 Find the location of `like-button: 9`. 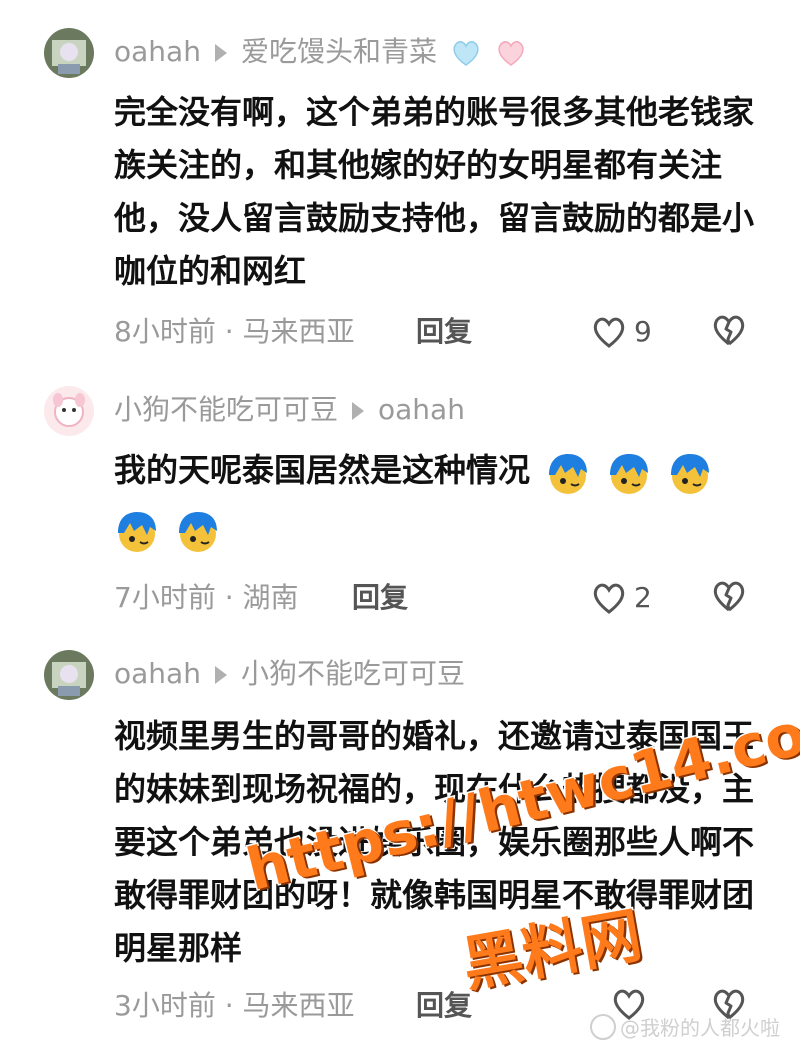

like-button: 9 is located at coordinates (621, 332).